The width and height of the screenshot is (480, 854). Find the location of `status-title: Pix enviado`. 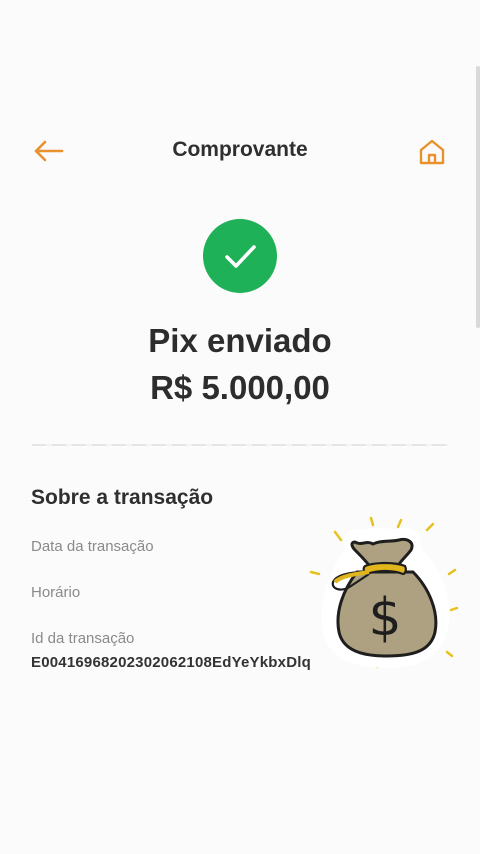

status-title: Pix enviado is located at coordinates (240, 340).